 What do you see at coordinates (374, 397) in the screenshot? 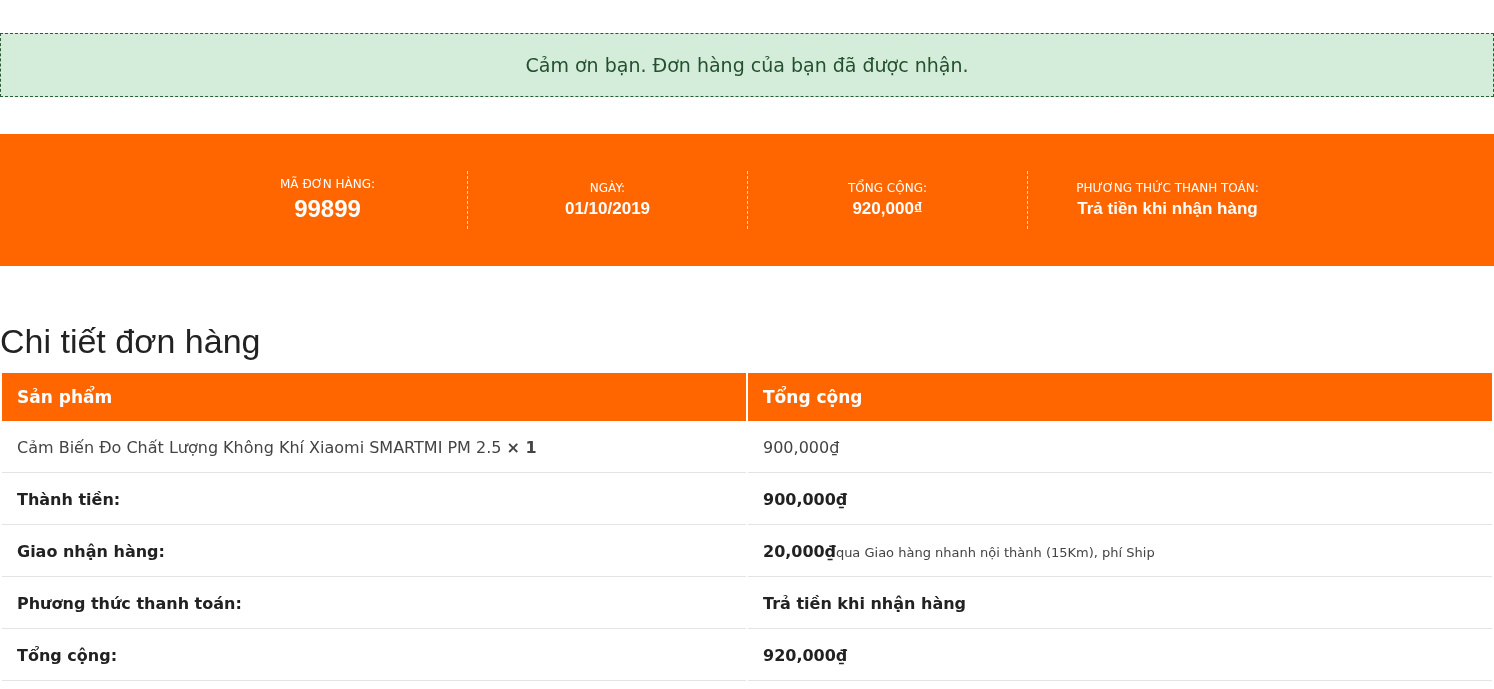
I see `column-header: Sản phẩm` at bounding box center [374, 397].